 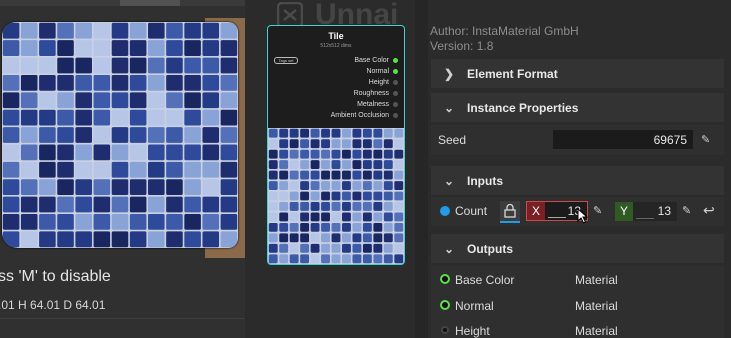 What do you see at coordinates (583, 216) in the screenshot?
I see `mouse-cursor-icon` at bounding box center [583, 216].